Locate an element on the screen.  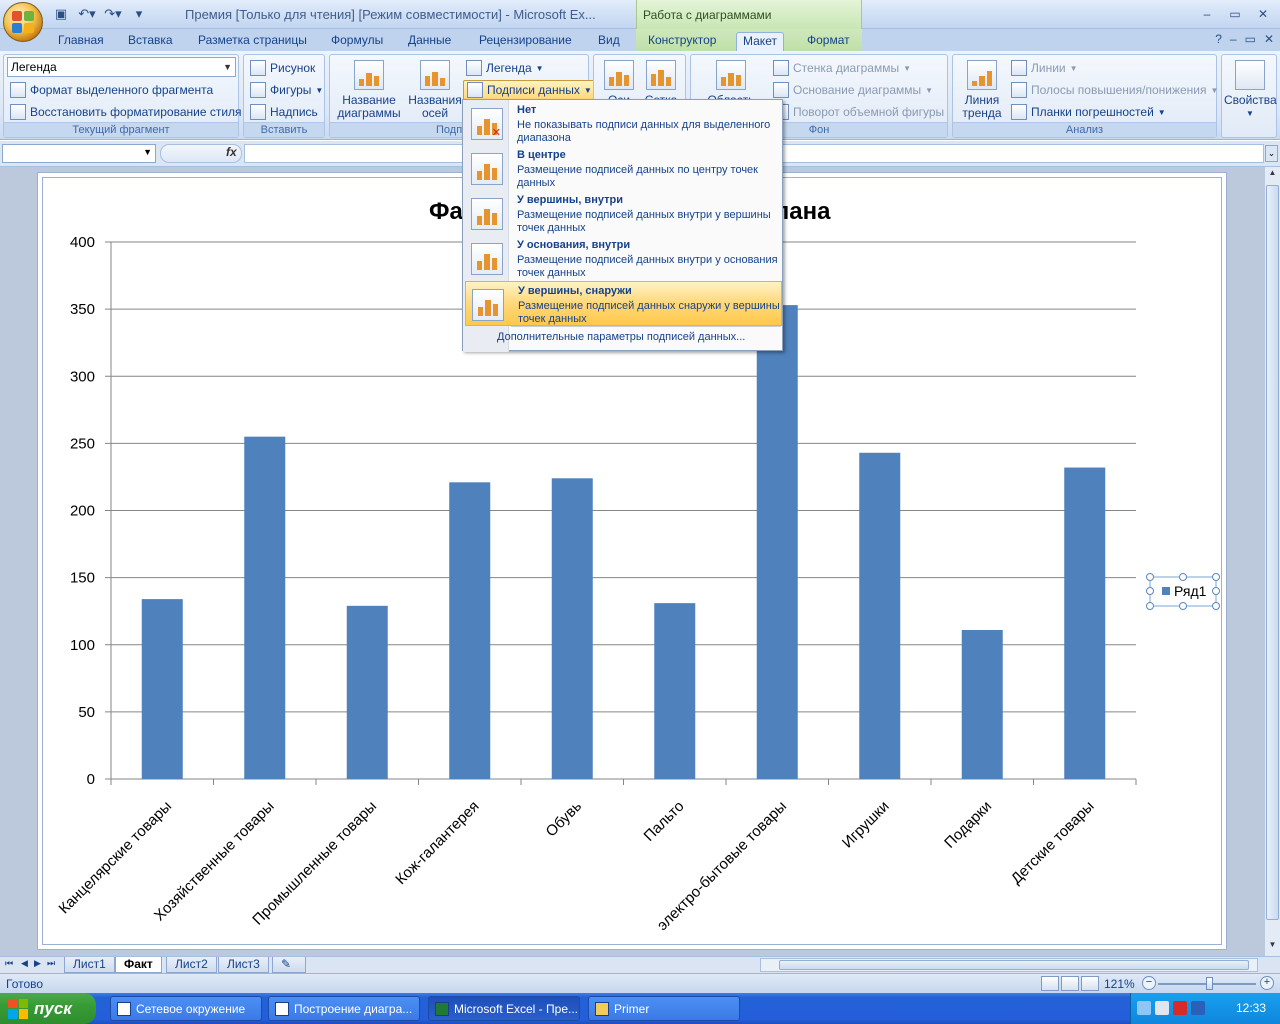
save-icon: ▣ is located at coordinates (61, 14).